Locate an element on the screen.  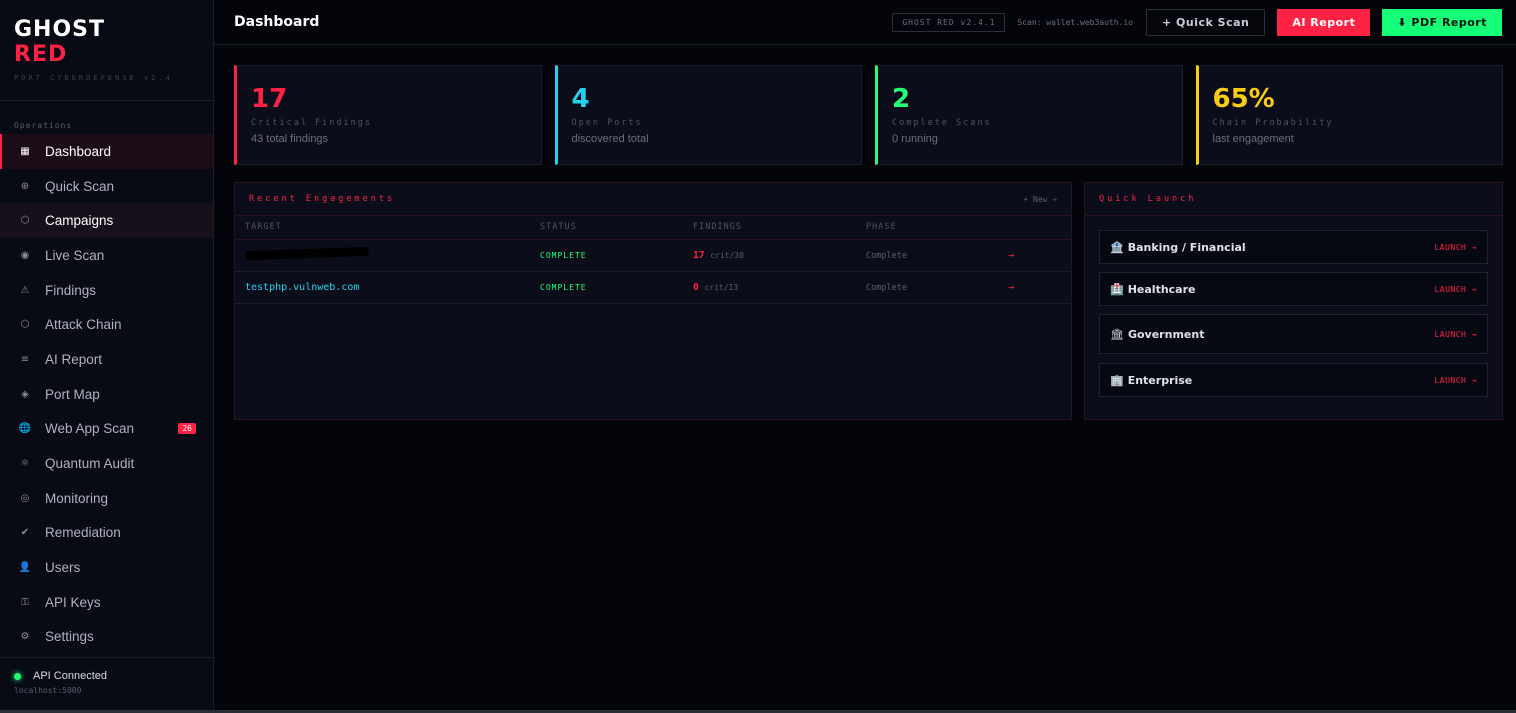
table-header-row: TARGET STATUS FINDINGS PHASE is located at coordinates (653, 228).